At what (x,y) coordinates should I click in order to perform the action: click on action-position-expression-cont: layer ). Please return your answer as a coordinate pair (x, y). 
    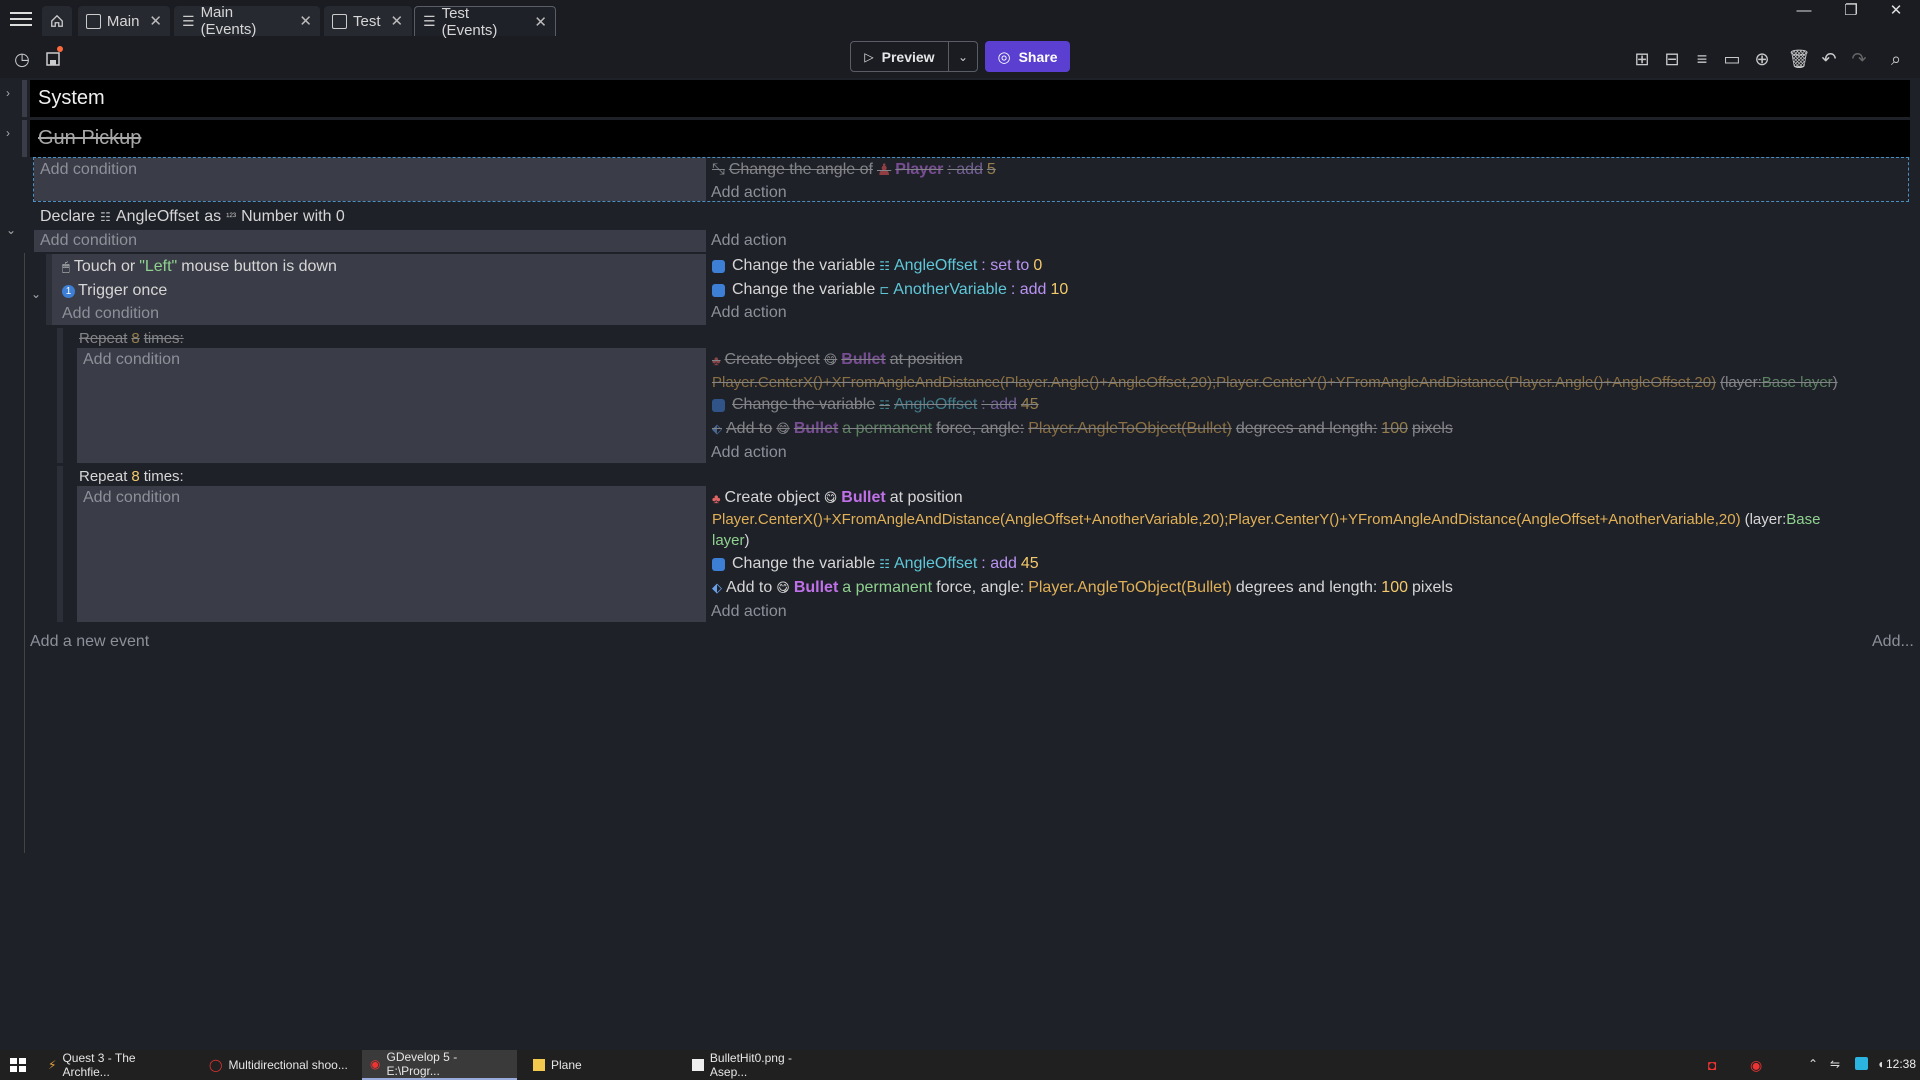
    Looking at the image, I should click on (731, 540).